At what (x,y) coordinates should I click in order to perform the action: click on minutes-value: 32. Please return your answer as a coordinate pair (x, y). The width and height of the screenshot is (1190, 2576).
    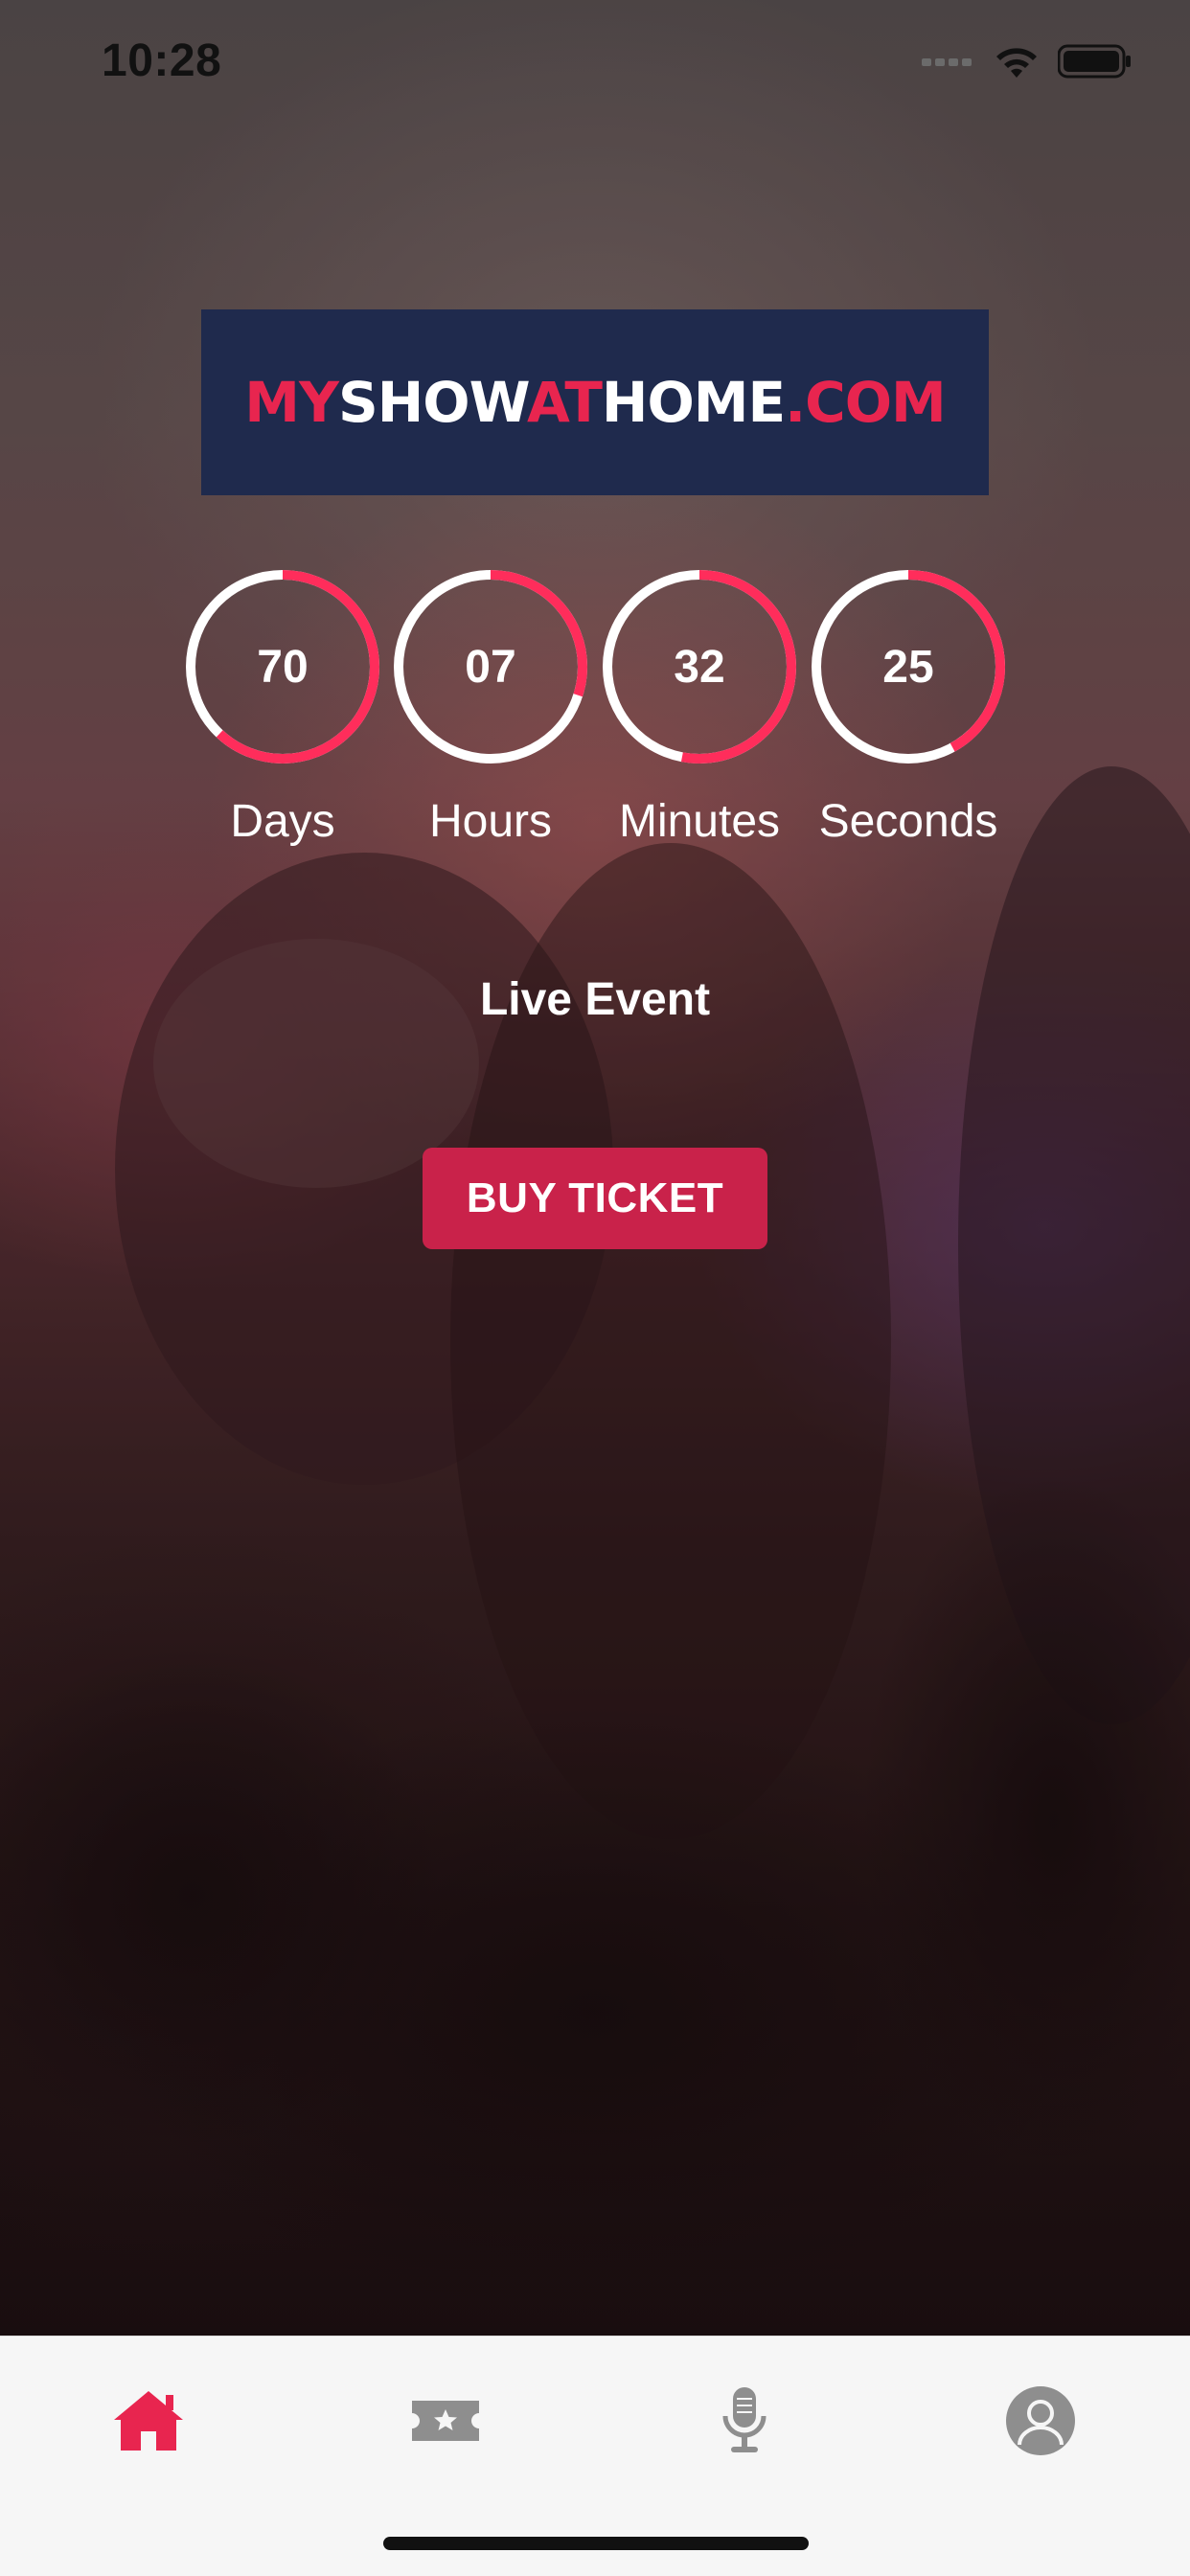
    Looking at the image, I should click on (700, 667).